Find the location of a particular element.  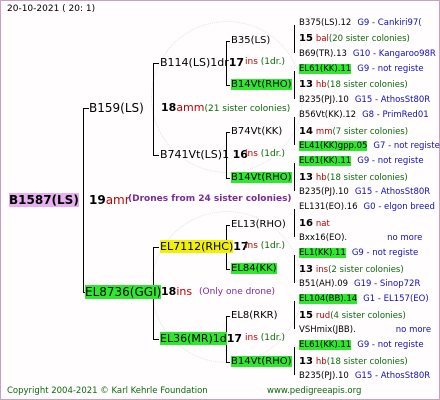

g4-name: VSHmix(JBB). is located at coordinates (327, 330).